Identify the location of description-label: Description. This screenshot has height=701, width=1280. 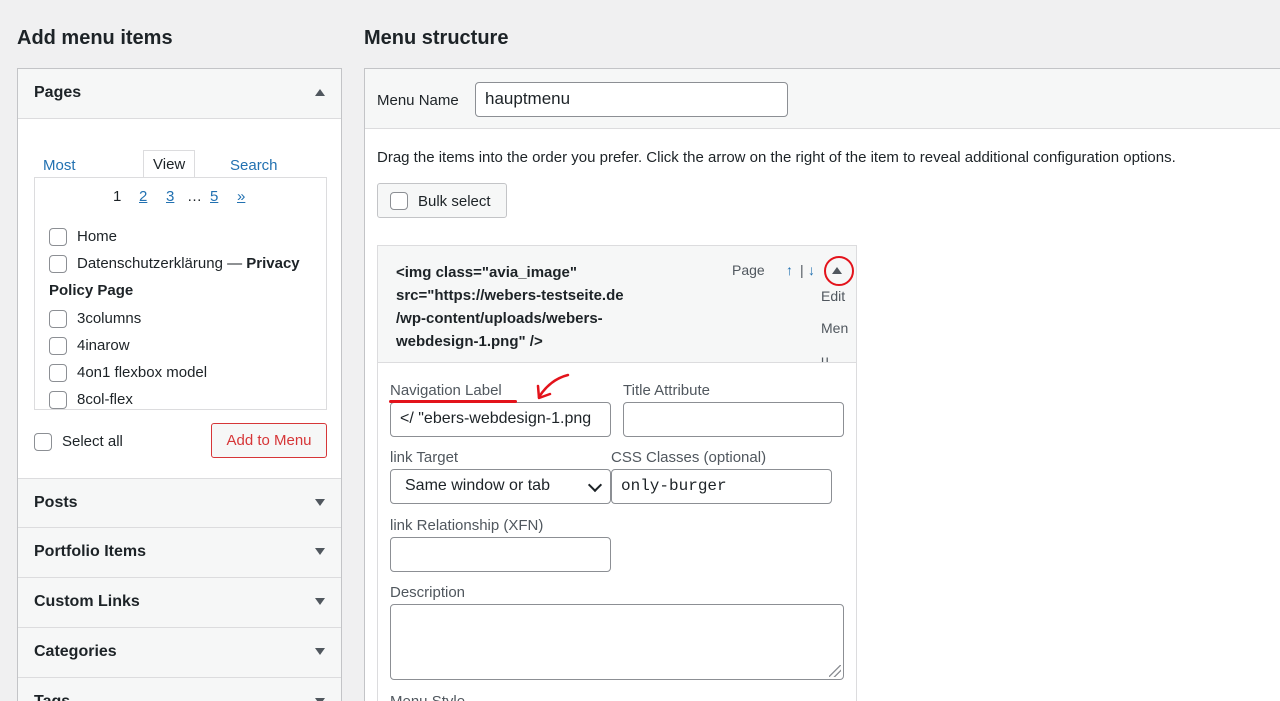
(428, 592).